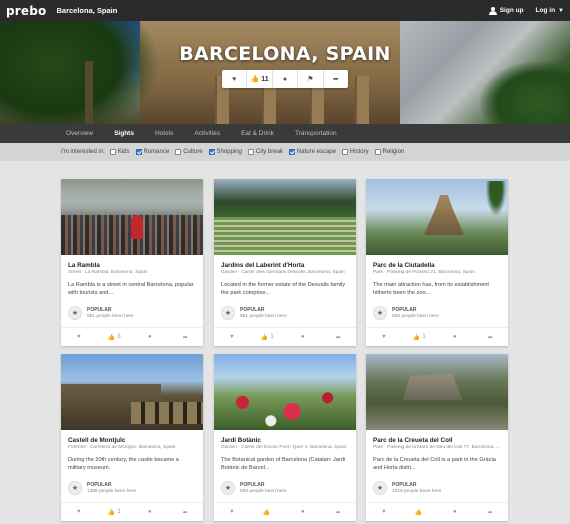  Describe the element at coordinates (550, 10) in the screenshot. I see `log-in-button: Log in ▼` at that location.